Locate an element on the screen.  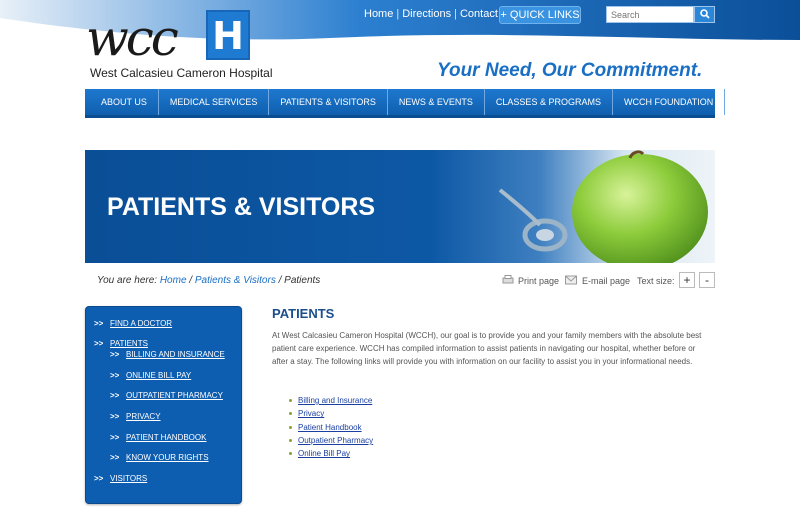
site-logo: wcc H West Calcasieu Cameron Hospital is located at coordinates (179, 44).